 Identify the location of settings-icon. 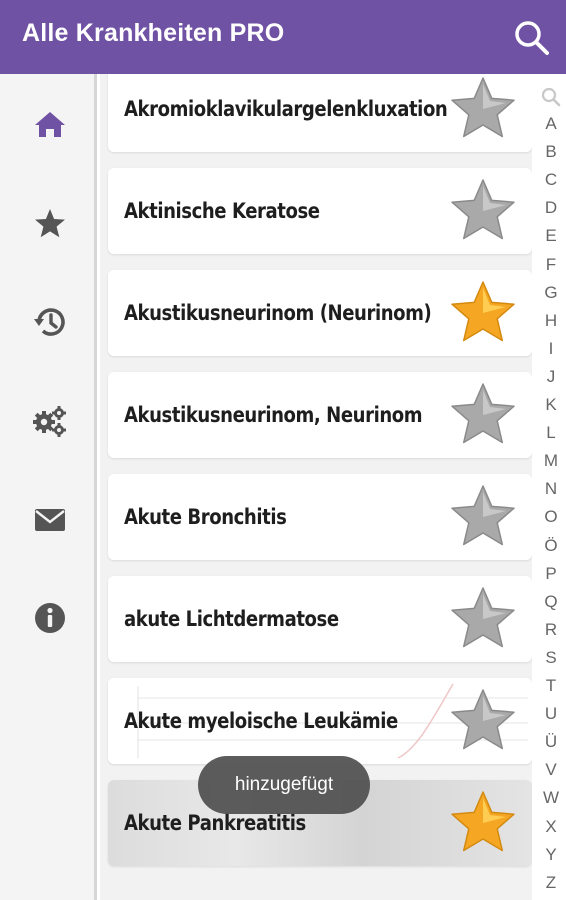
(49, 421).